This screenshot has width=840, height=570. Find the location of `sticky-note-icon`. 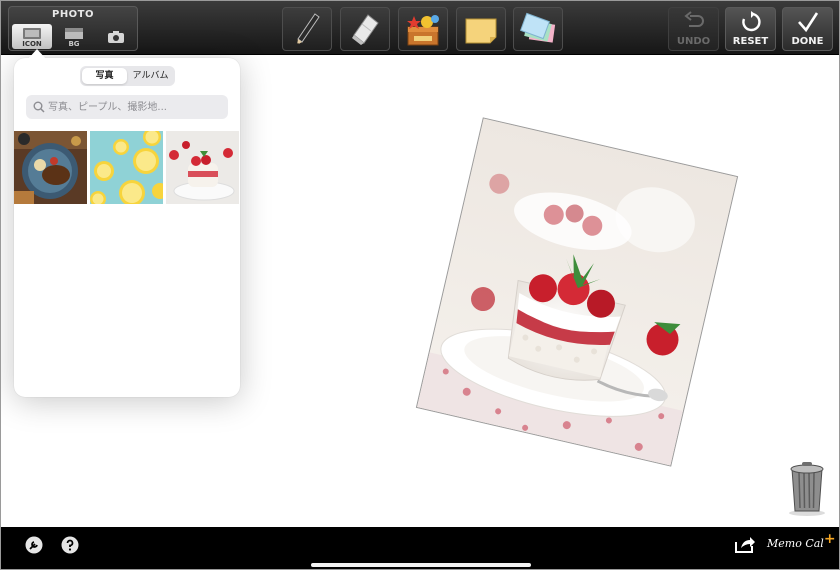

sticky-note-icon is located at coordinates (481, 31).